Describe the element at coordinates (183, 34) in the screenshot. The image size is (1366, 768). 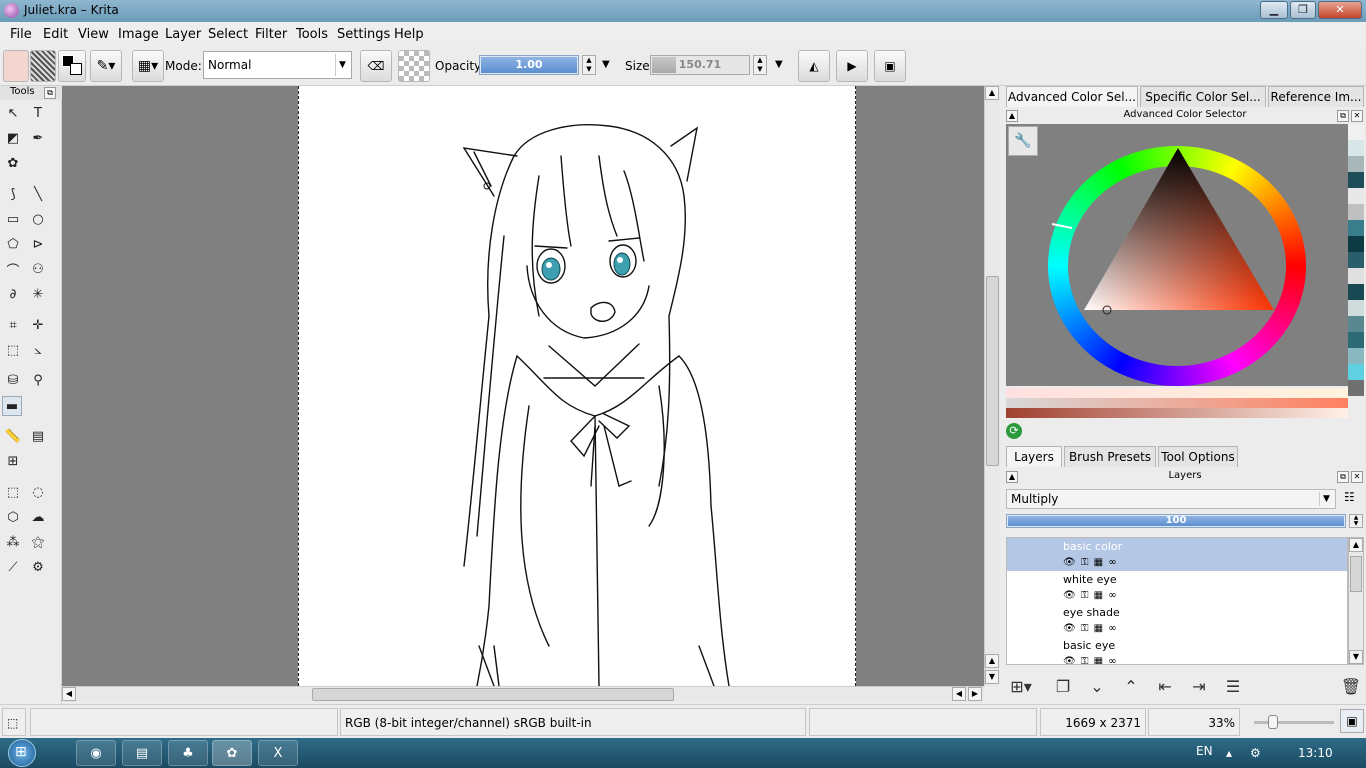
I see `menu-layer: Layer` at that location.